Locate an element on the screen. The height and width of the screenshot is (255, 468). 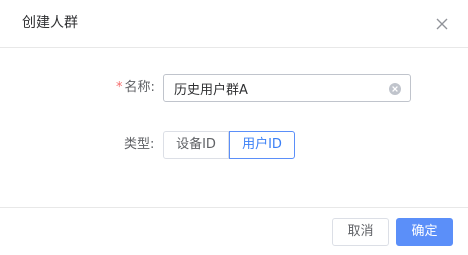
name-input is located at coordinates (274, 88).